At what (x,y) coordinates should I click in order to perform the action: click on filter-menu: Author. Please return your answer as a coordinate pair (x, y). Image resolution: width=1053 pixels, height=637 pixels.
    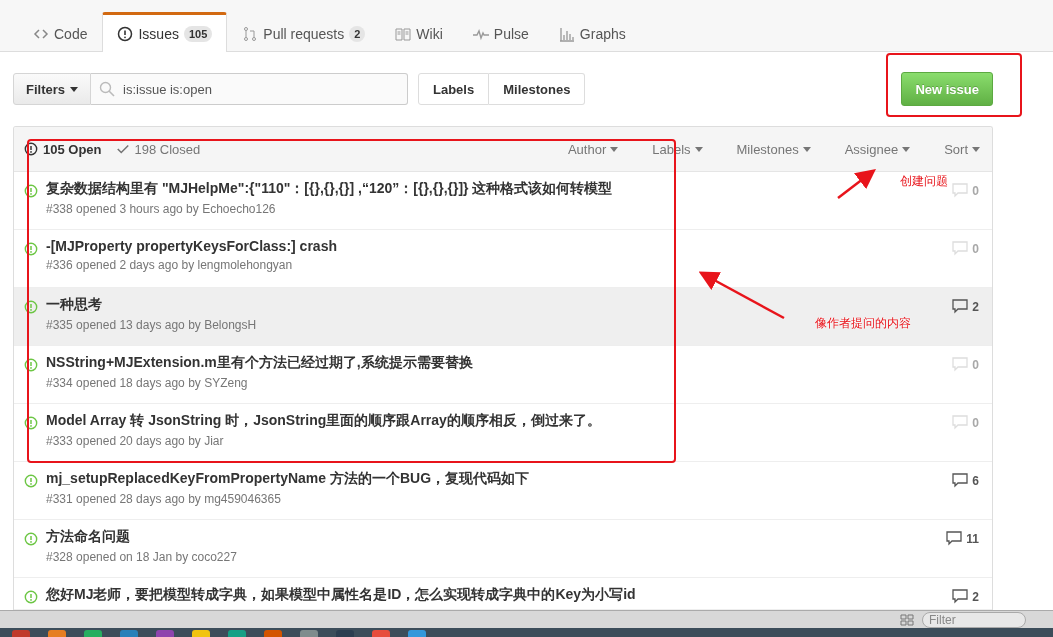
    Looking at the image, I should click on (593, 149).